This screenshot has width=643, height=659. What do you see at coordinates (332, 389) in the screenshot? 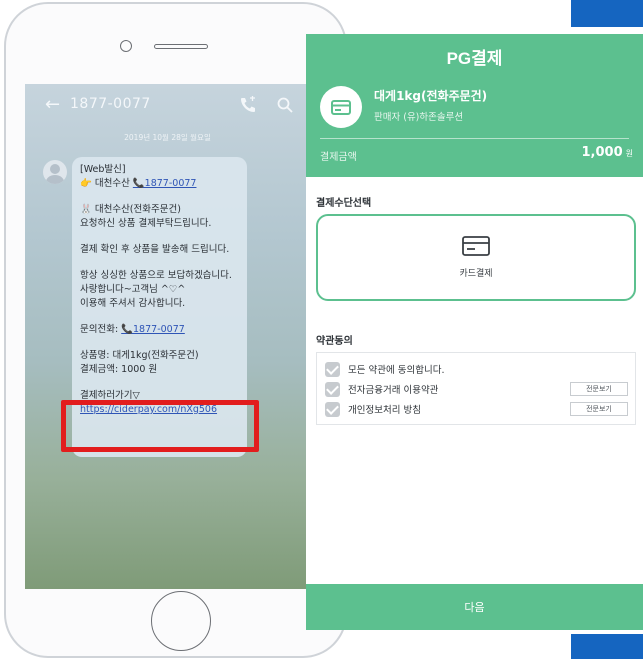
I see `e-finance-terms-checkbox` at bounding box center [332, 389].